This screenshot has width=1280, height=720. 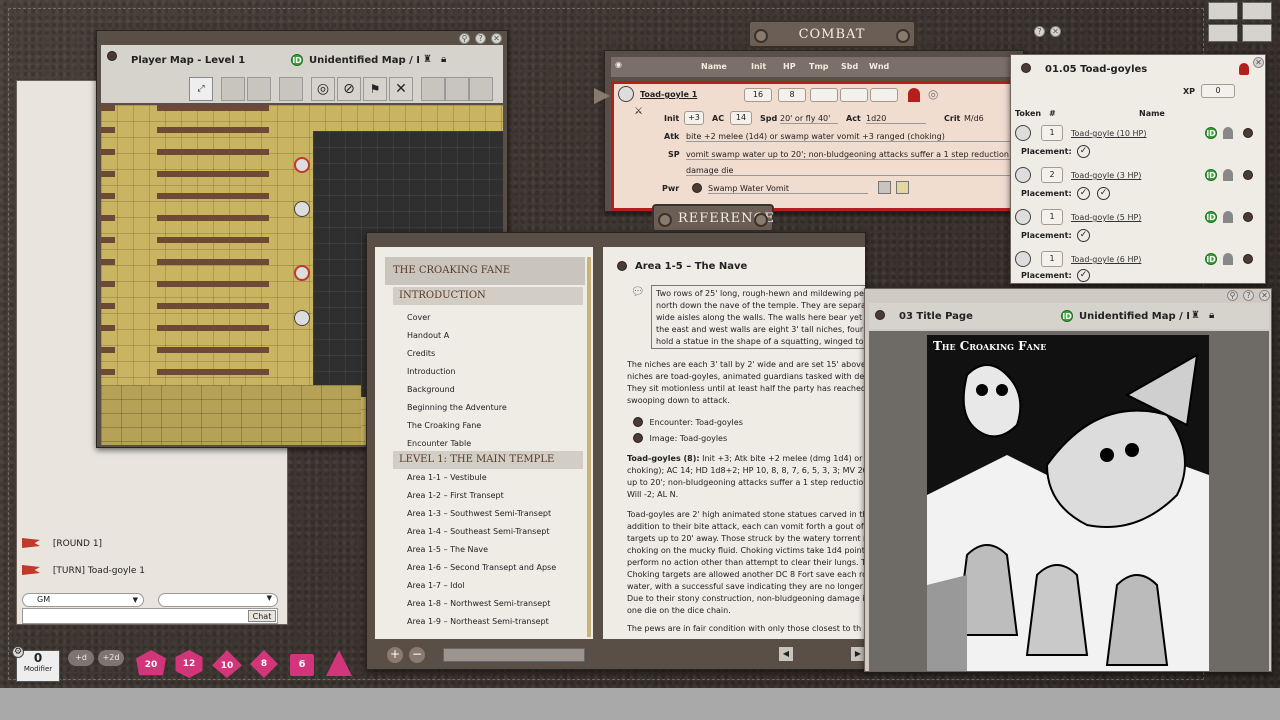 I want to click on power-bullet-icon, so click(x=697, y=188).